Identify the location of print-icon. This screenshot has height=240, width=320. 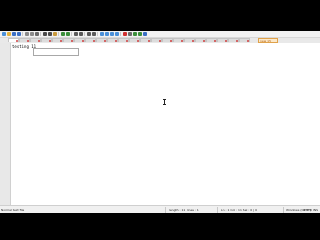
(37, 34).